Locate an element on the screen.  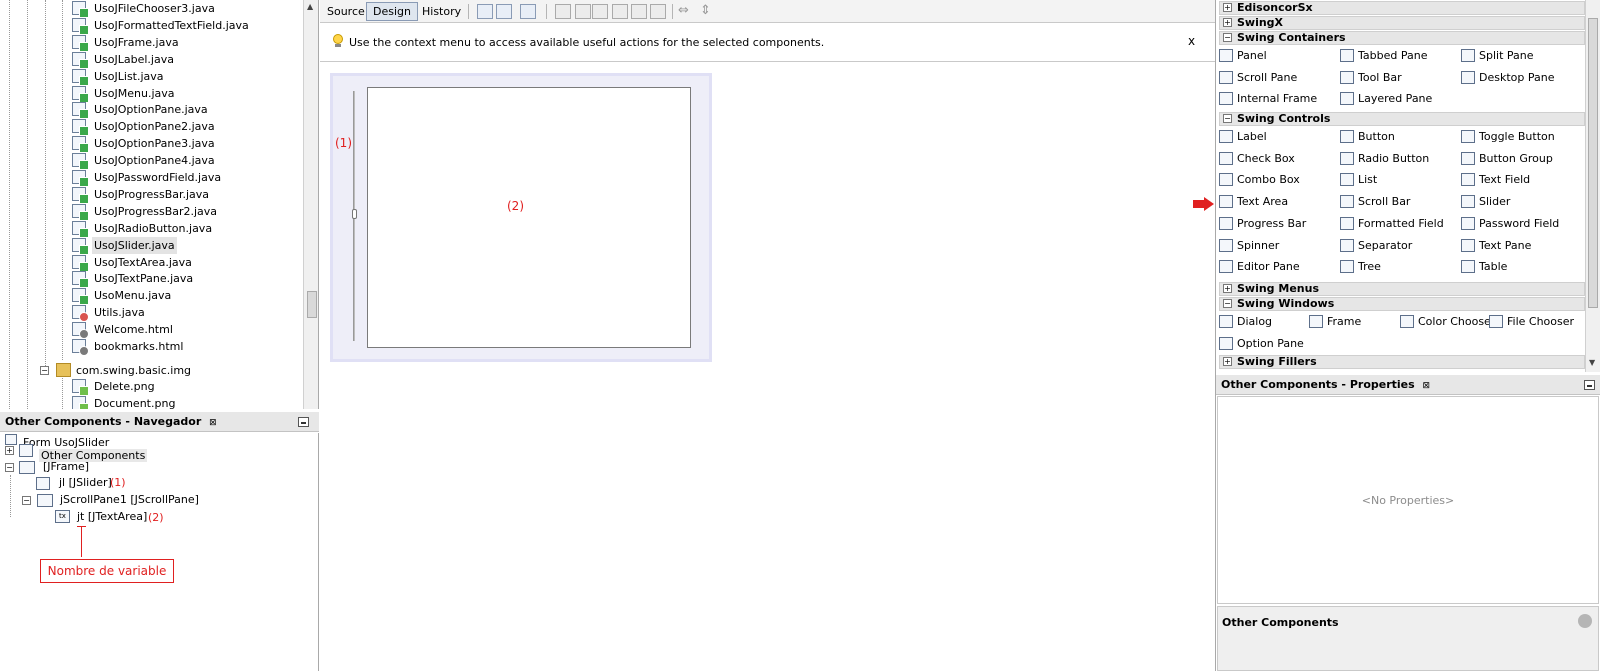
category-label: Swing Controls is located at coordinates (1284, 118).